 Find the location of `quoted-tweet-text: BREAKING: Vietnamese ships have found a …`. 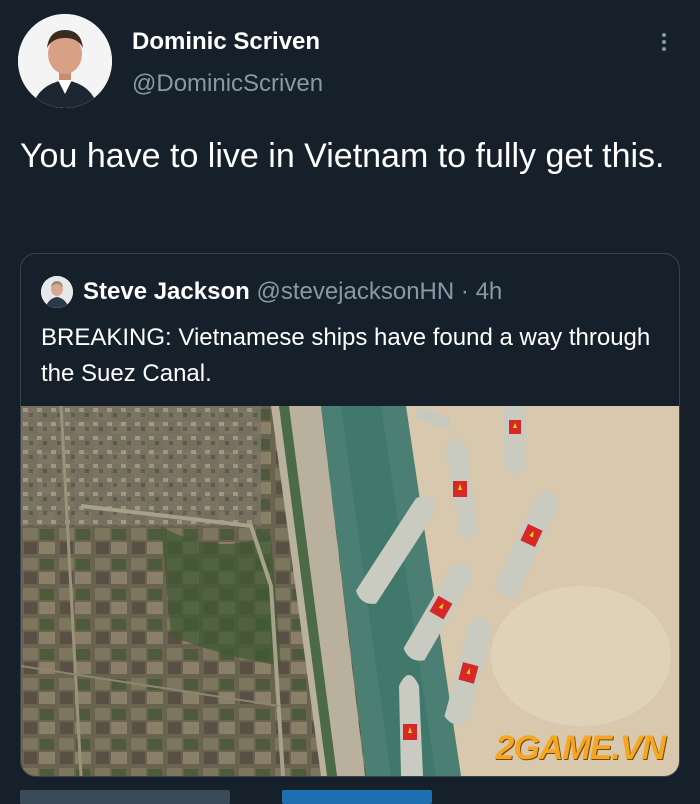

quoted-tweet-text: BREAKING: Vietnamese ships have found a … is located at coordinates (346, 355).